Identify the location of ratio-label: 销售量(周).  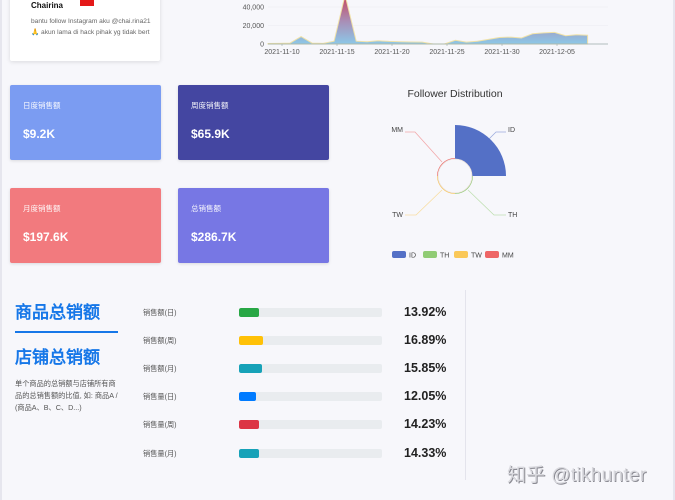
(160, 424).